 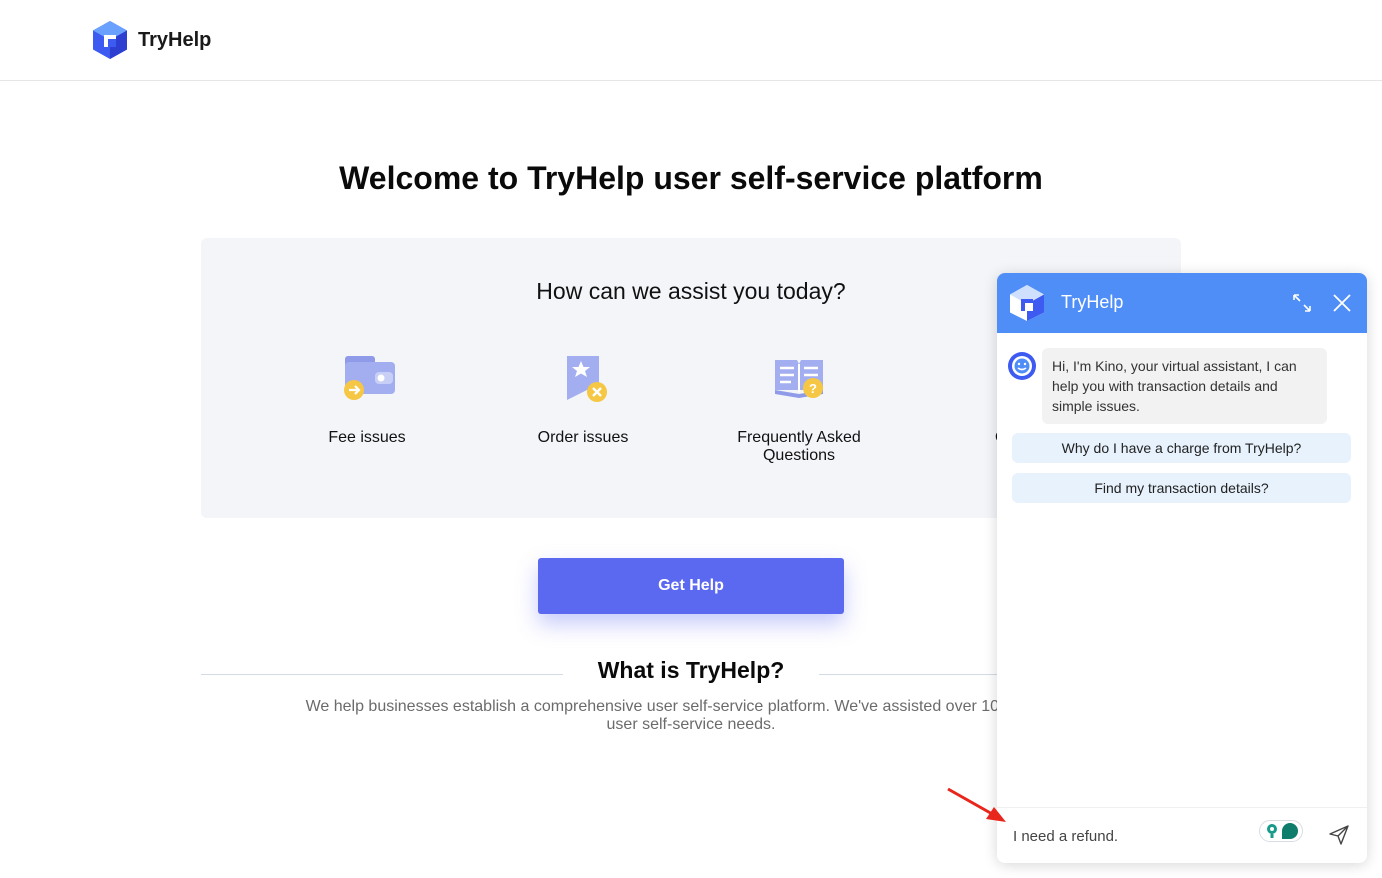 I want to click on category-order-issues: Order issues, so click(x=583, y=398).